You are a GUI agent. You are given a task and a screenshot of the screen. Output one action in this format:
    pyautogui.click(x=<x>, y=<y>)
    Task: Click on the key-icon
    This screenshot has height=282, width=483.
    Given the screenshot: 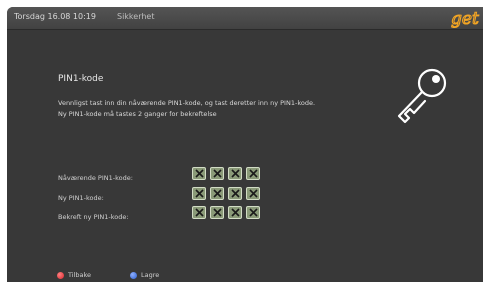 What is the action you would take?
    pyautogui.click(x=422, y=96)
    